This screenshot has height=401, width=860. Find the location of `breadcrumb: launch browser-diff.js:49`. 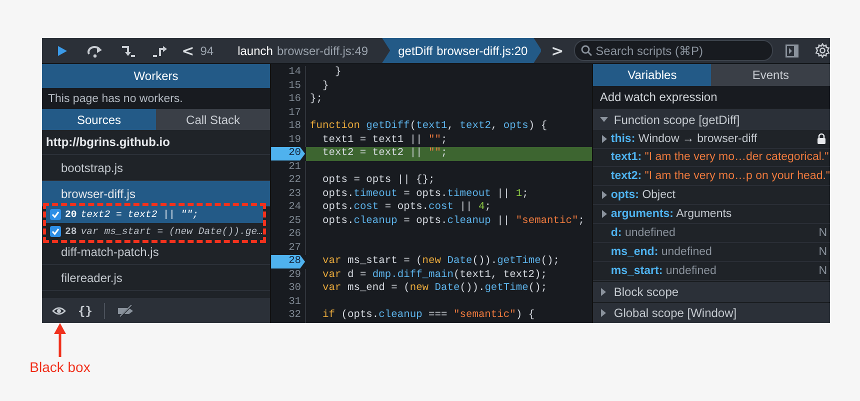

breadcrumb: launch browser-diff.js:49 is located at coordinates (305, 50).